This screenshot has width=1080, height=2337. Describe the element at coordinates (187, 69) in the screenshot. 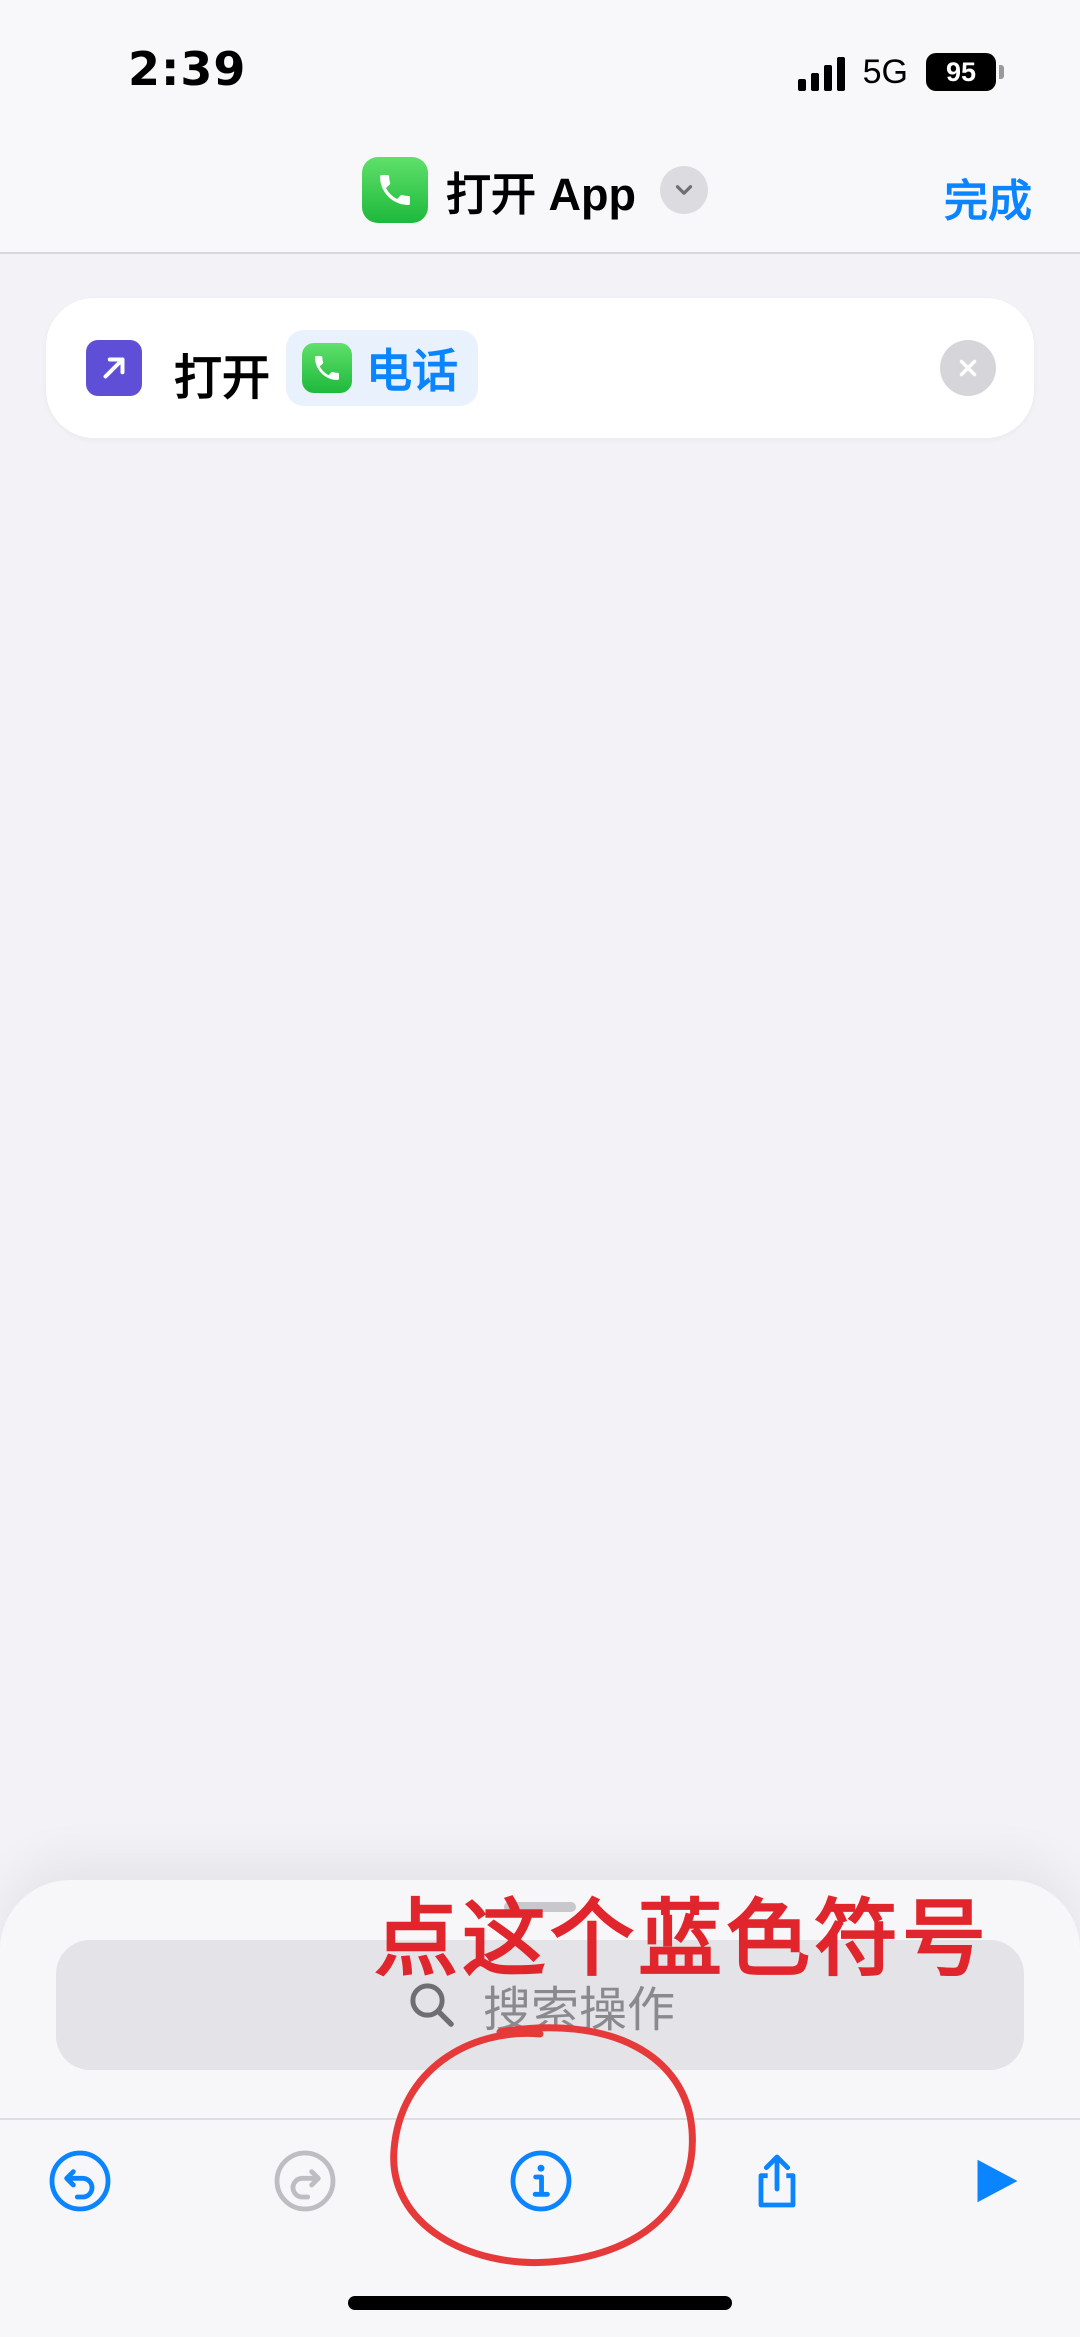

I see `status-time: 2:39` at that location.